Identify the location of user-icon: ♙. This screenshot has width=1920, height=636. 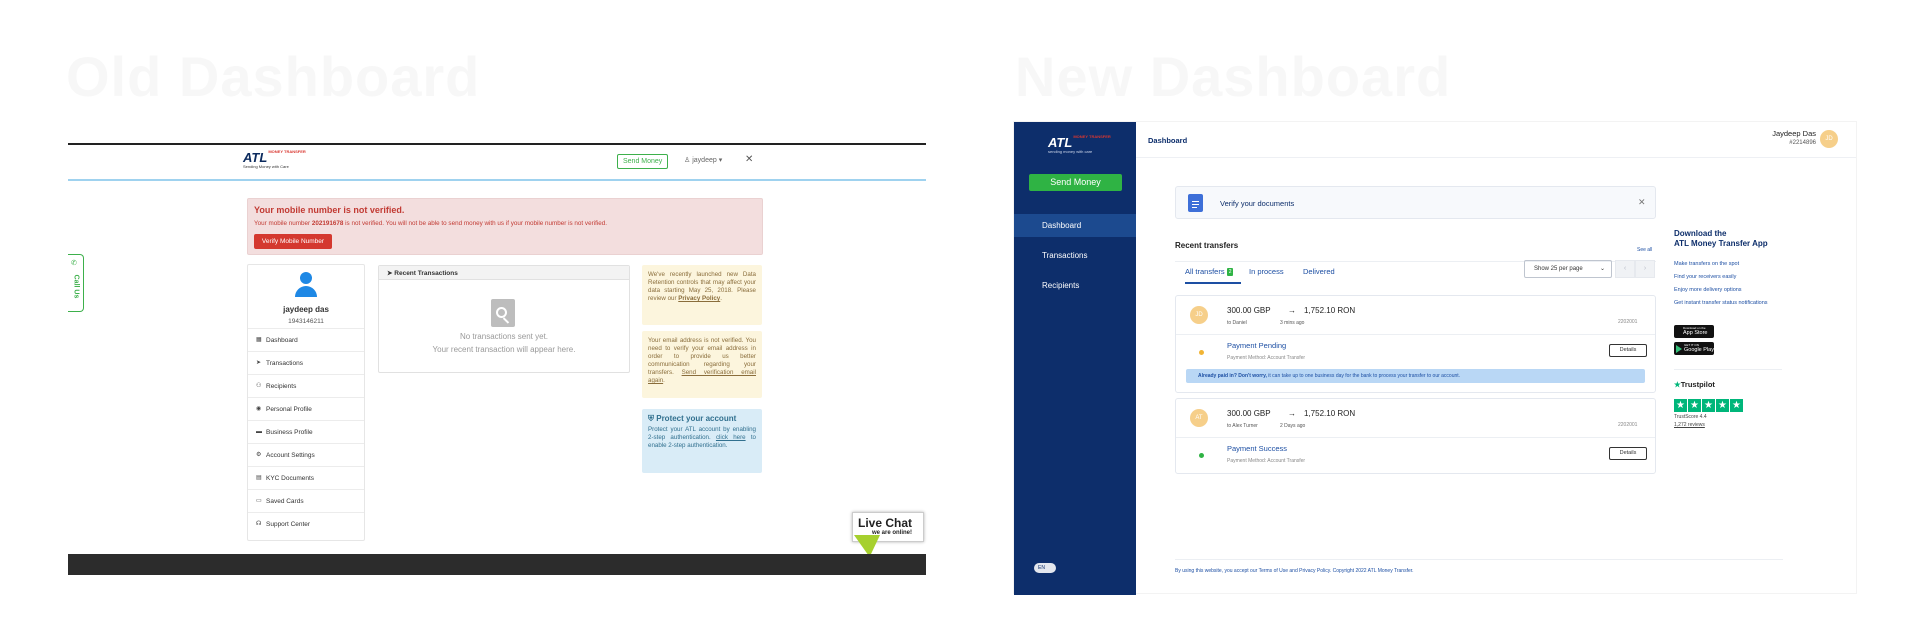
(687, 160).